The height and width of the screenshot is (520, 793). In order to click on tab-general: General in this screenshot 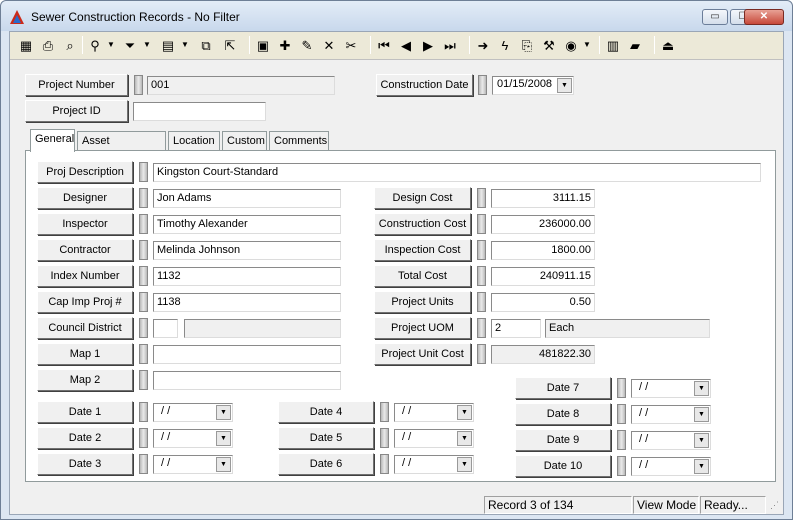, I will do `click(52, 140)`.